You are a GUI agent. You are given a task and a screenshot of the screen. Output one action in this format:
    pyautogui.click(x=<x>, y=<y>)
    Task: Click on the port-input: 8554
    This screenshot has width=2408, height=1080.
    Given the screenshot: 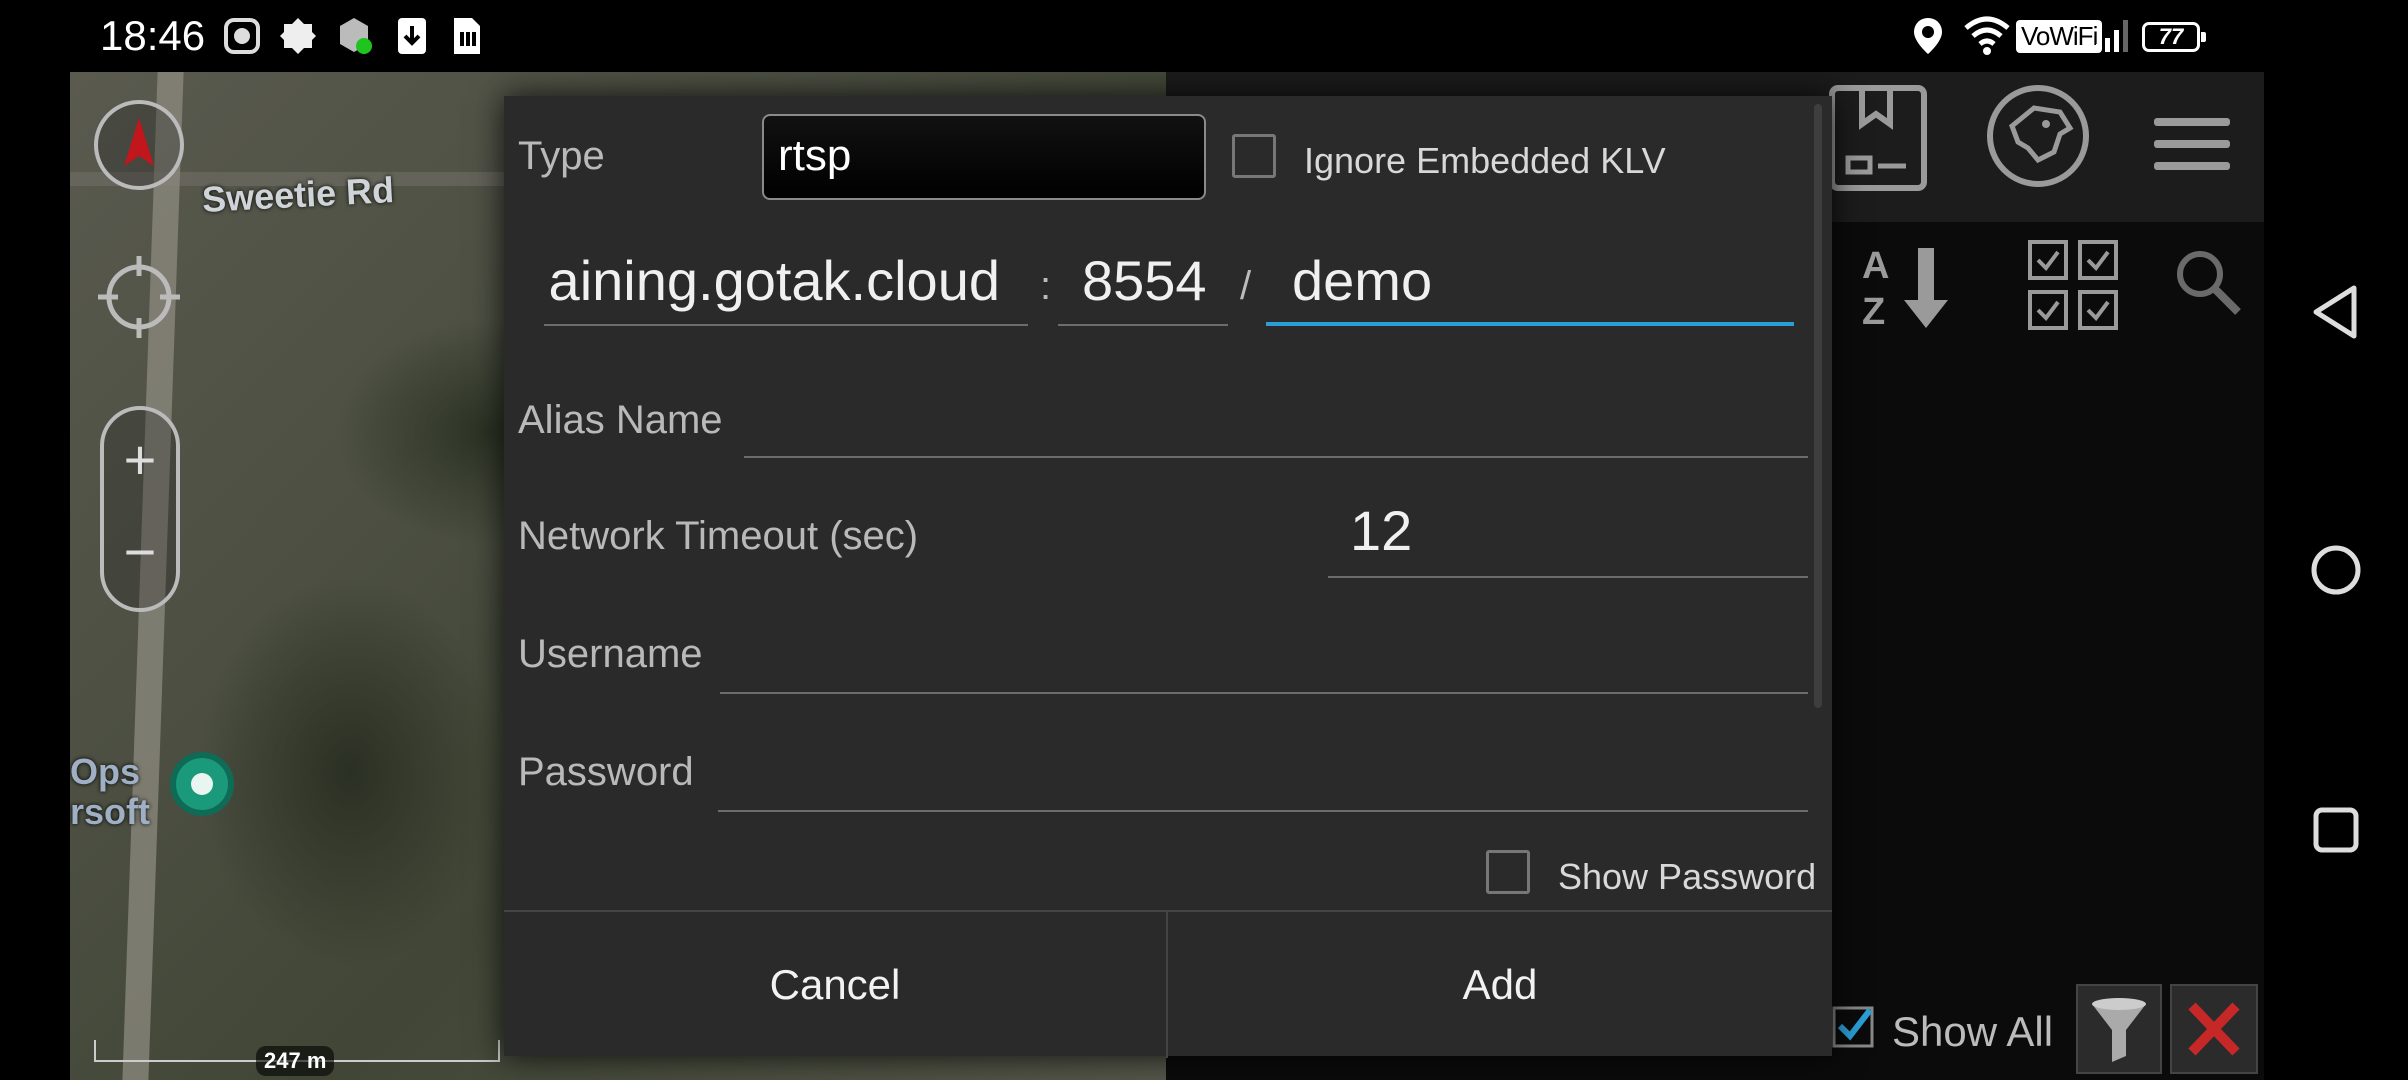 What is the action you would take?
    pyautogui.click(x=1144, y=280)
    